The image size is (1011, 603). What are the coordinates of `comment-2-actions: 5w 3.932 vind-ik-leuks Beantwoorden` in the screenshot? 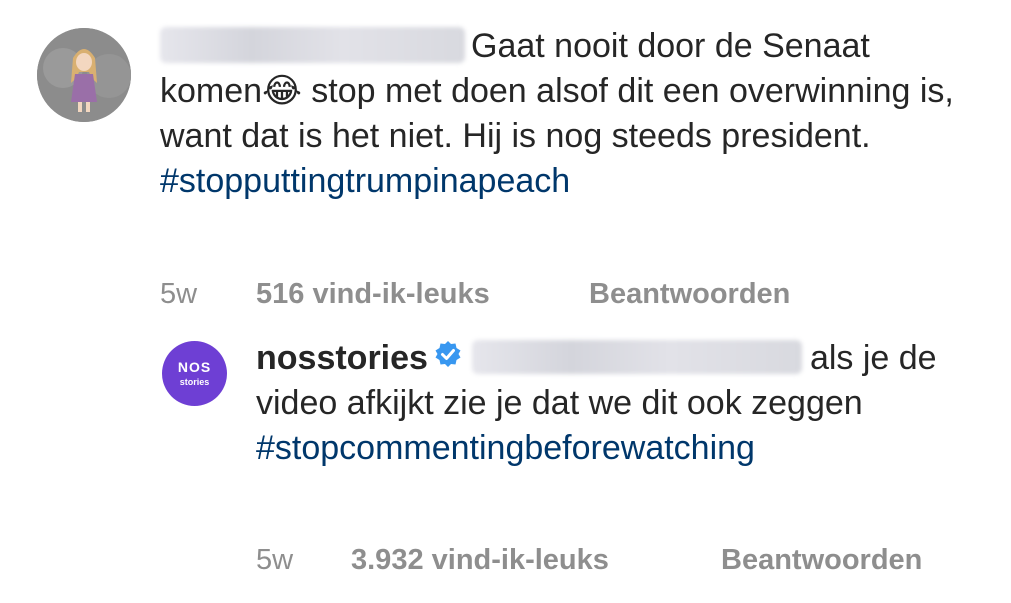 It's located at (505, 560).